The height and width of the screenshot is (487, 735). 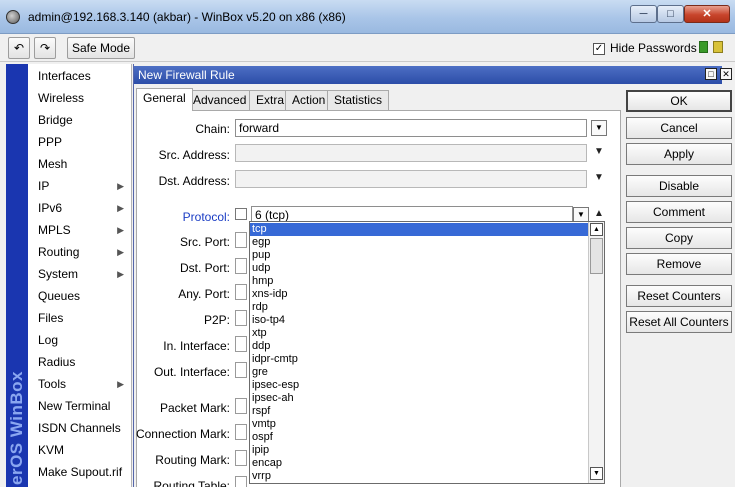 I want to click on maximize-button: □, so click(x=670, y=14).